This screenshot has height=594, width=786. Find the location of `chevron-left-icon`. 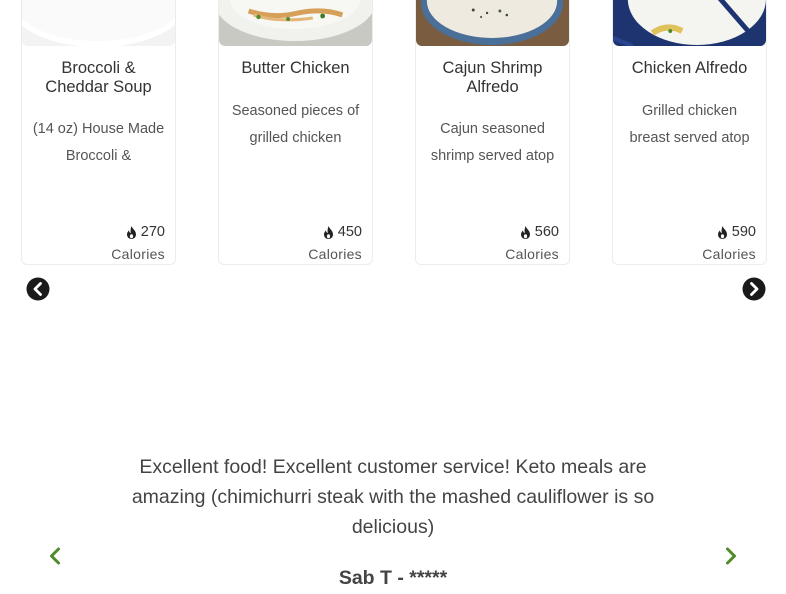

chevron-left-icon is located at coordinates (55, 556).